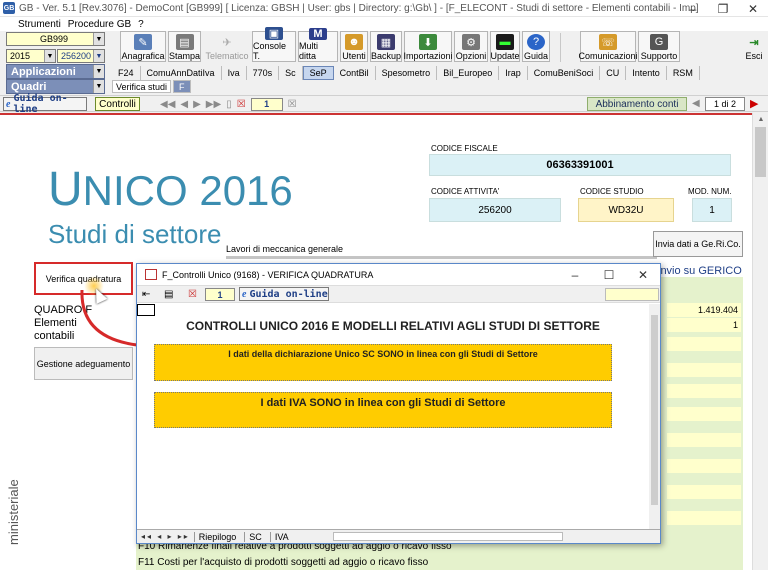 The height and width of the screenshot is (570, 768). I want to click on applicazioni-select: Applicazioni ▼, so click(55, 71).